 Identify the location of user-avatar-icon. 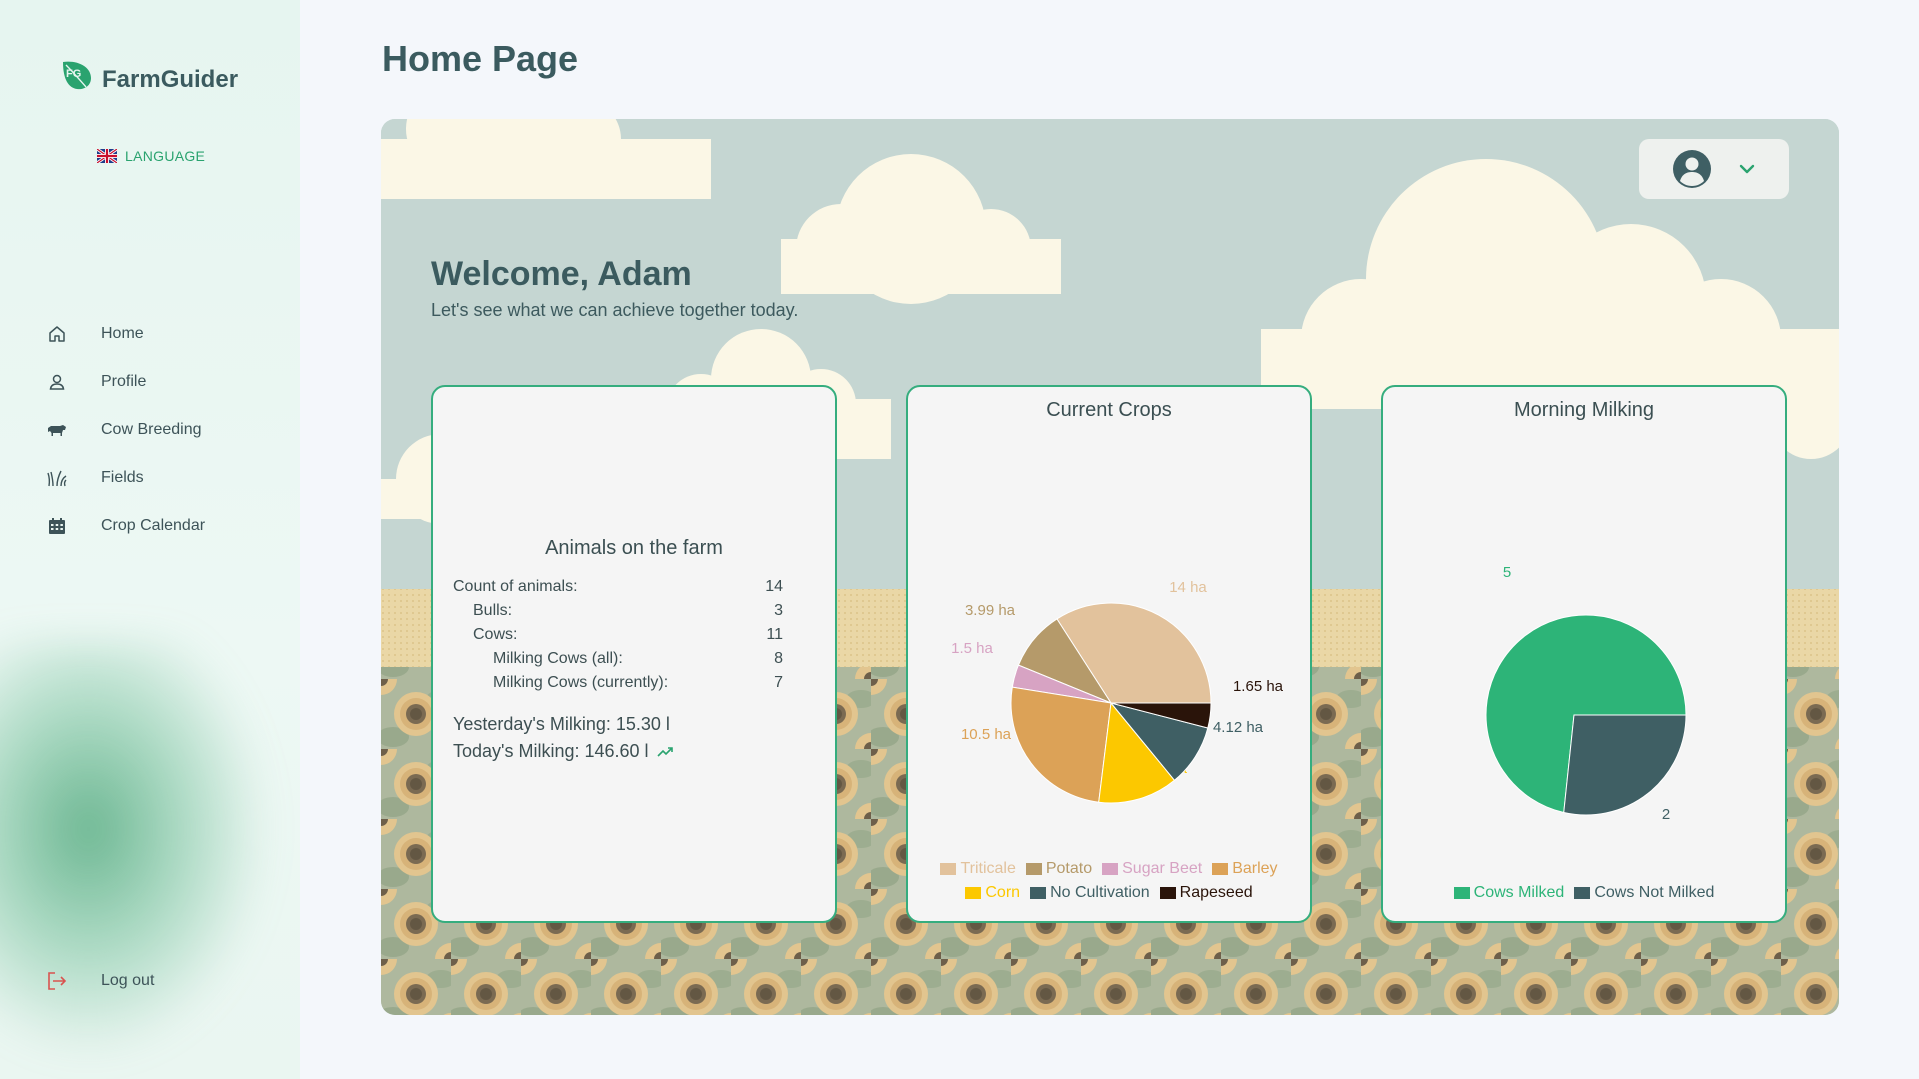
(1692, 169).